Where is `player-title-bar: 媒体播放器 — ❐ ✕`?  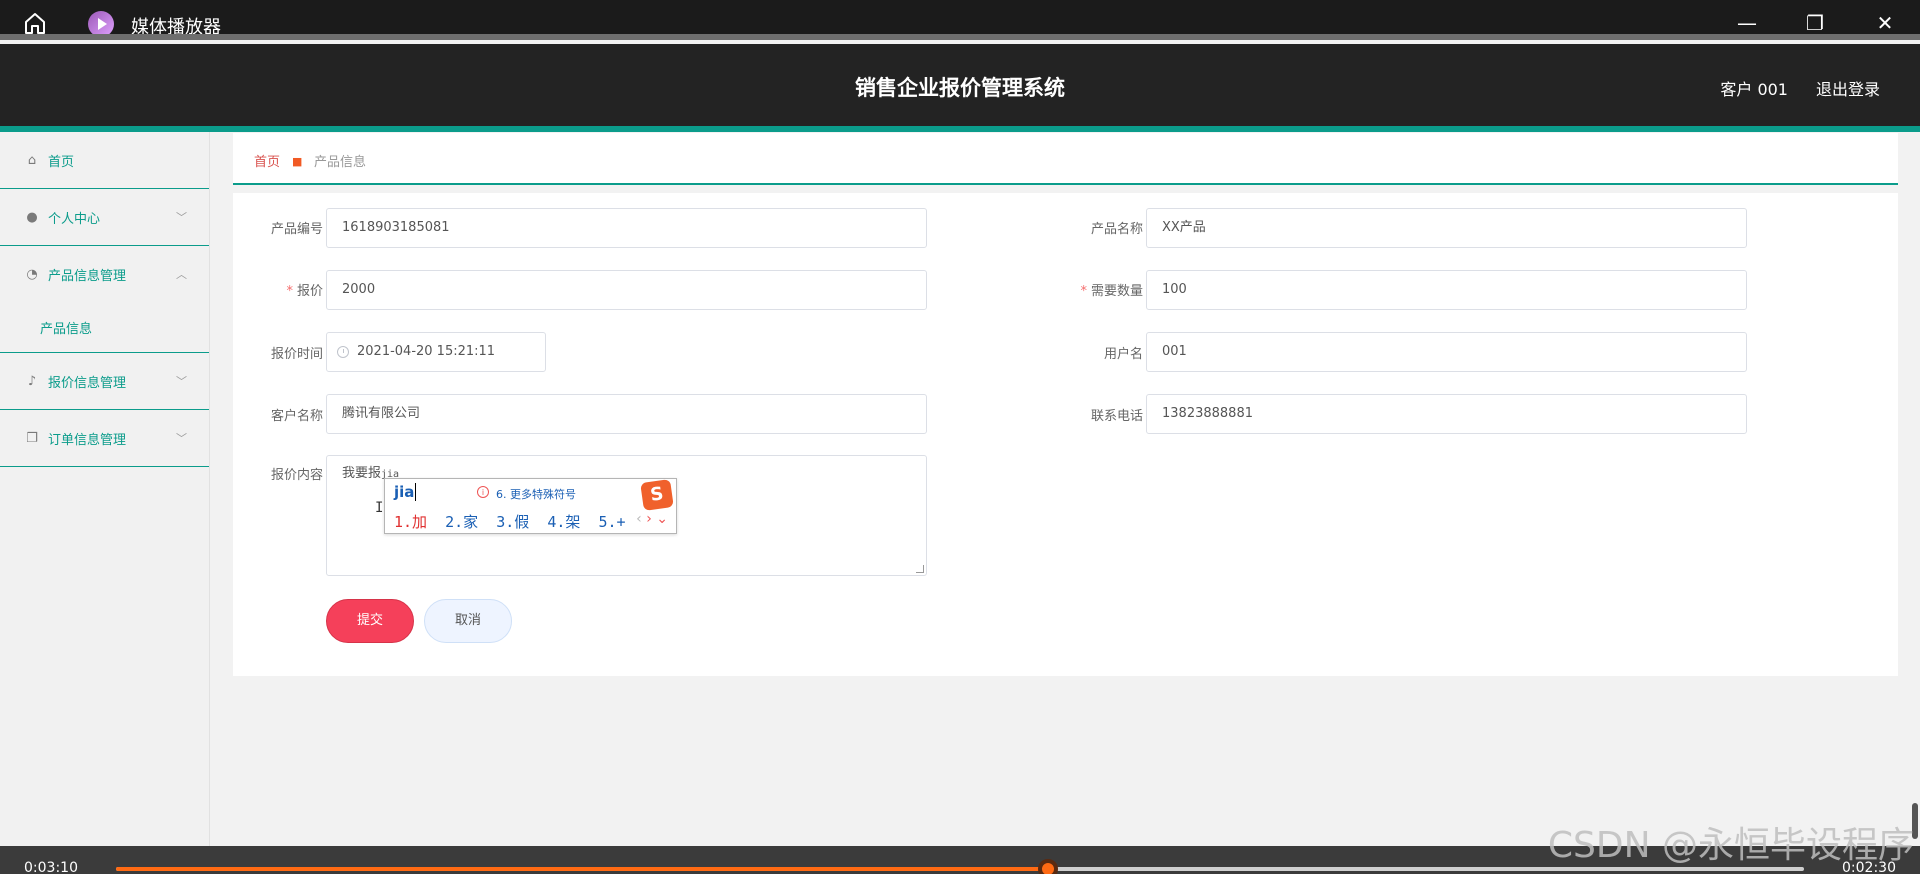
player-title-bar: 媒体播放器 — ❐ ✕ is located at coordinates (960, 20).